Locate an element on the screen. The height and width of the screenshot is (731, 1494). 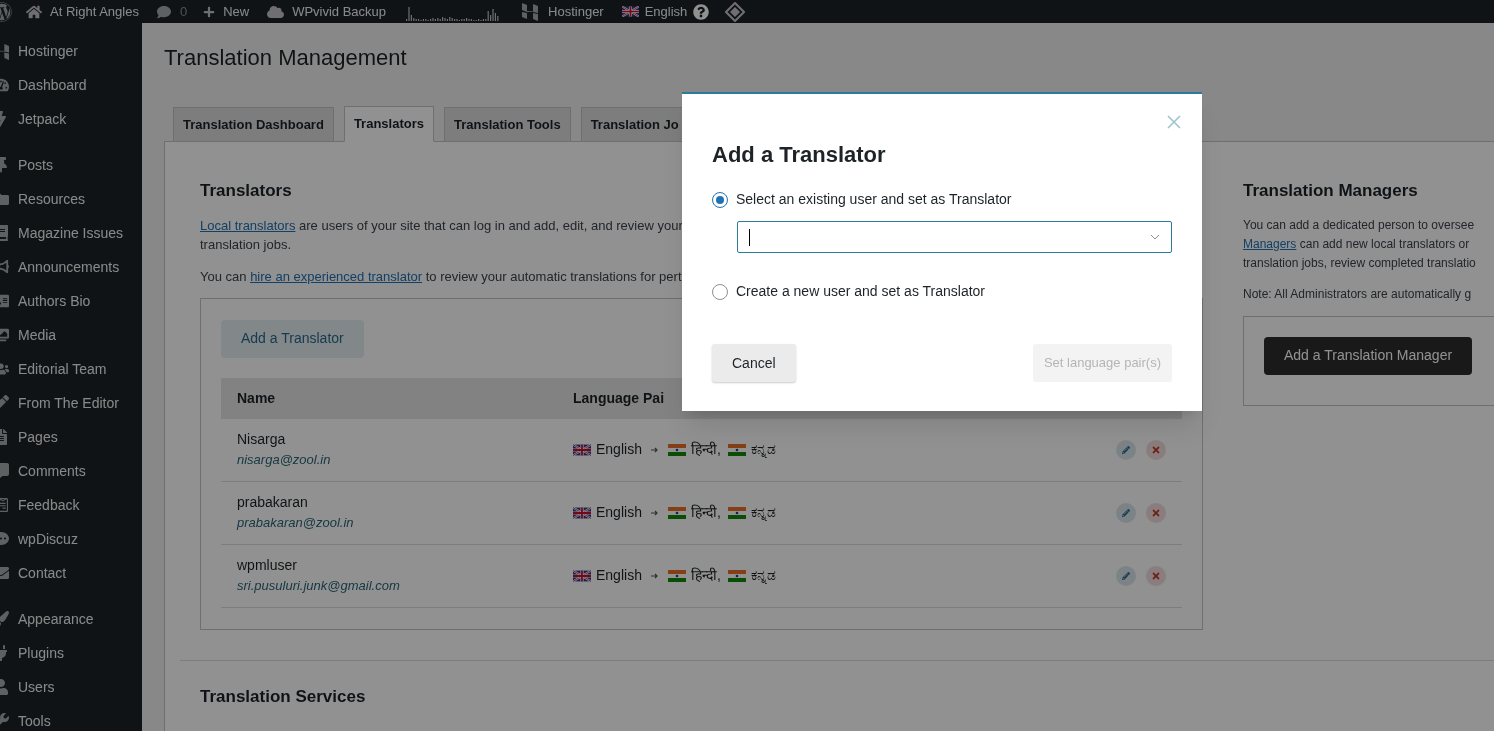
admin-bar-label: At Right Angles is located at coordinates (94, 11).